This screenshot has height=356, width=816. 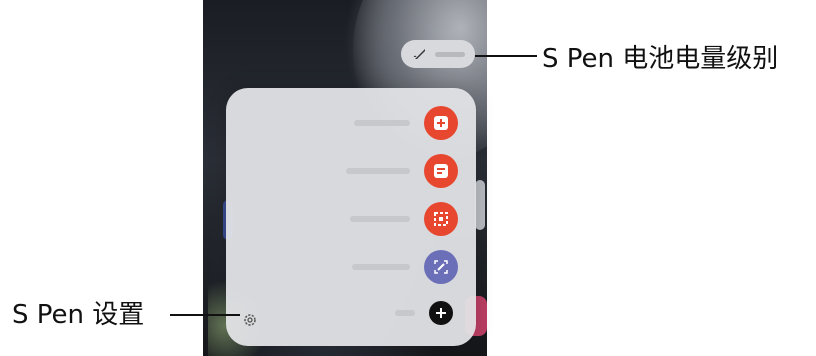 I want to click on smart-select-icon, so click(x=441, y=219).